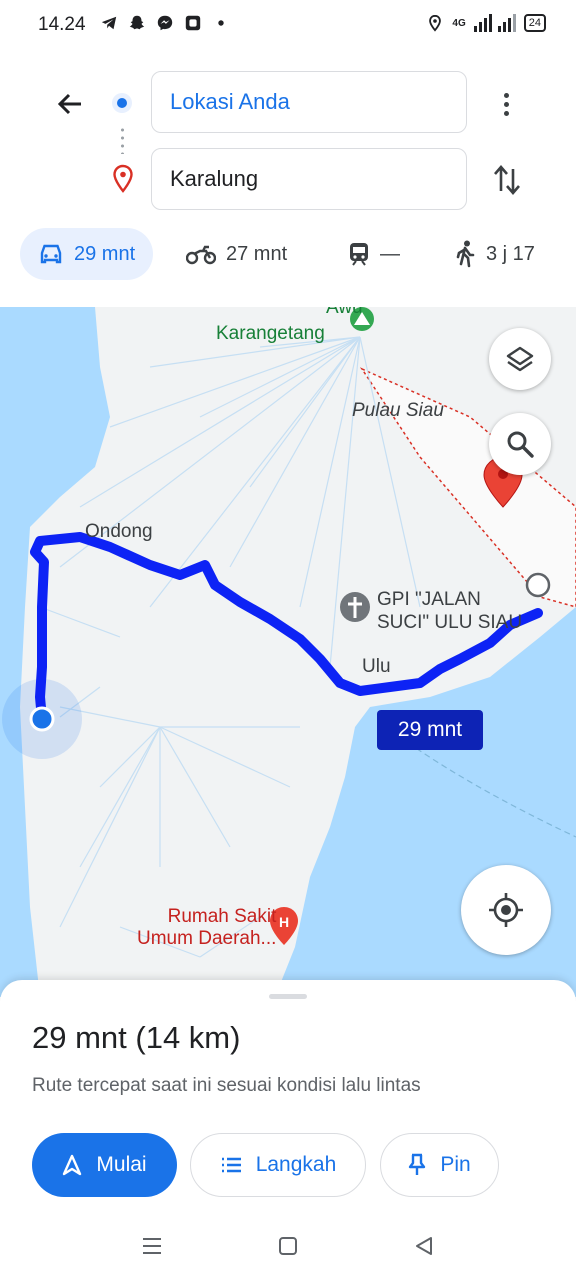 The image size is (576, 1280). Describe the element at coordinates (257, 253) in the screenshot. I see `mode-motorcycle-label: 27 mnt` at that location.